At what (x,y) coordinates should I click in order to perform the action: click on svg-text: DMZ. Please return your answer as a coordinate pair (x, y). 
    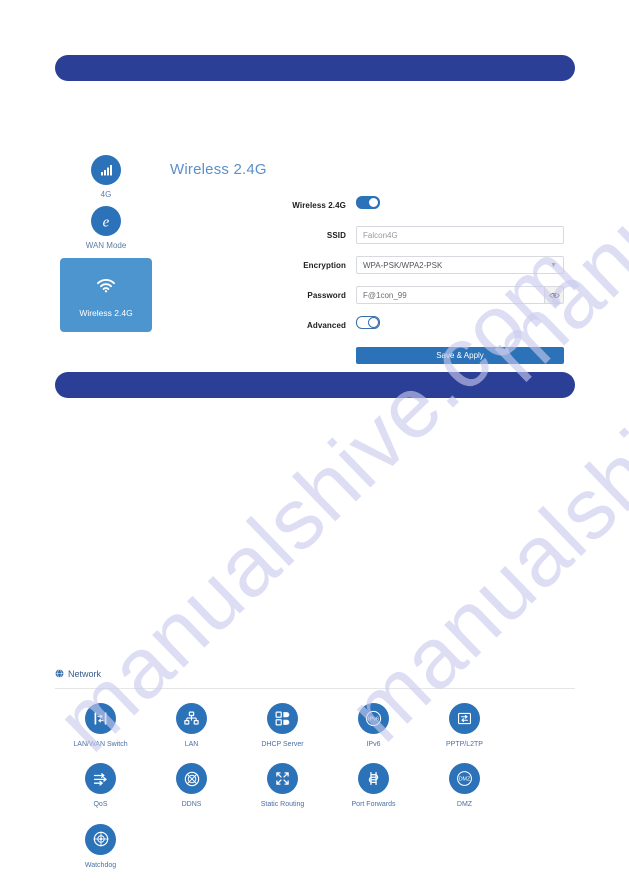
    Looking at the image, I should click on (465, 780).